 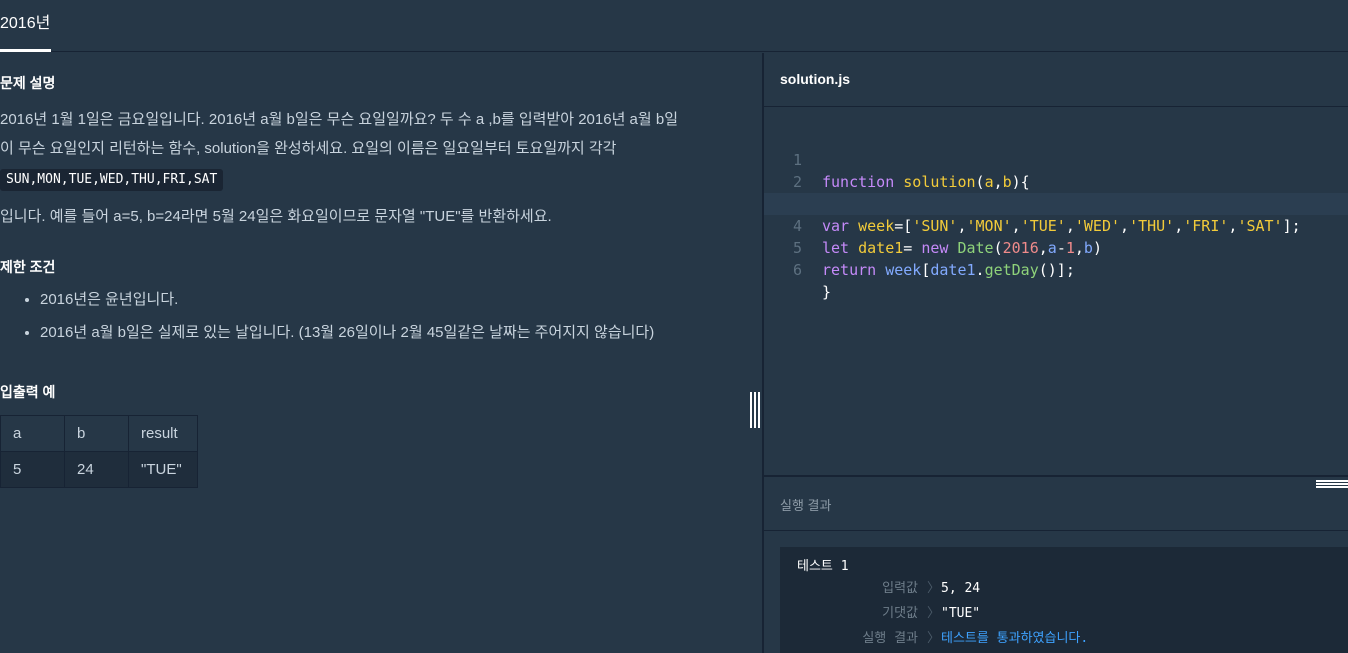 I want to click on constraints-heading: 제한 조건, so click(x=28, y=267).